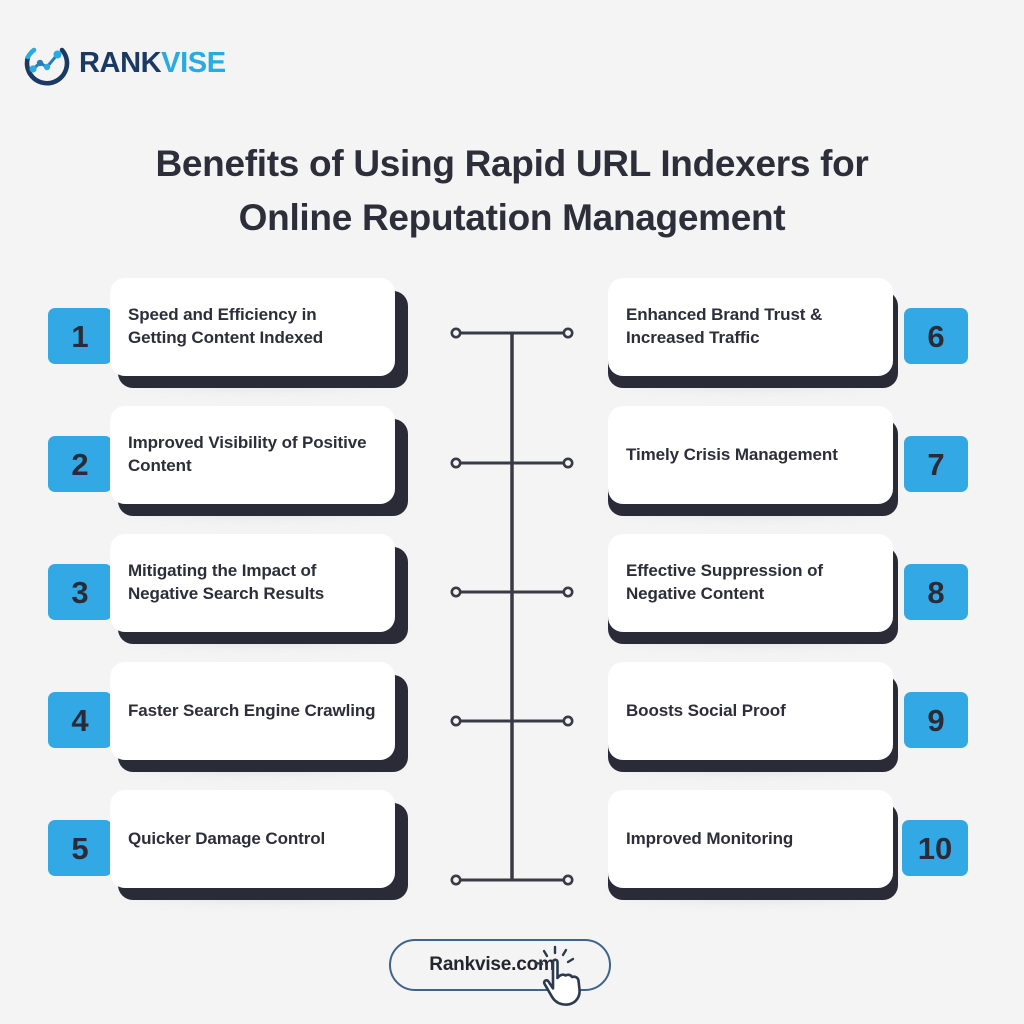  I want to click on benefit-item-9: 9 Boosts Social Proof, so click(788, 717).